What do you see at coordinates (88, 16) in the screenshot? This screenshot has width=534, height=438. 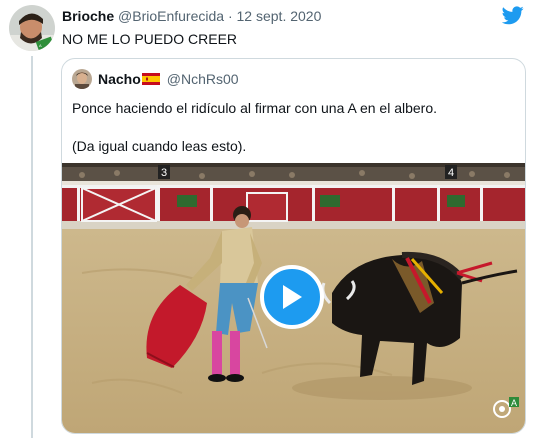 I see `author-name: Brioche` at bounding box center [88, 16].